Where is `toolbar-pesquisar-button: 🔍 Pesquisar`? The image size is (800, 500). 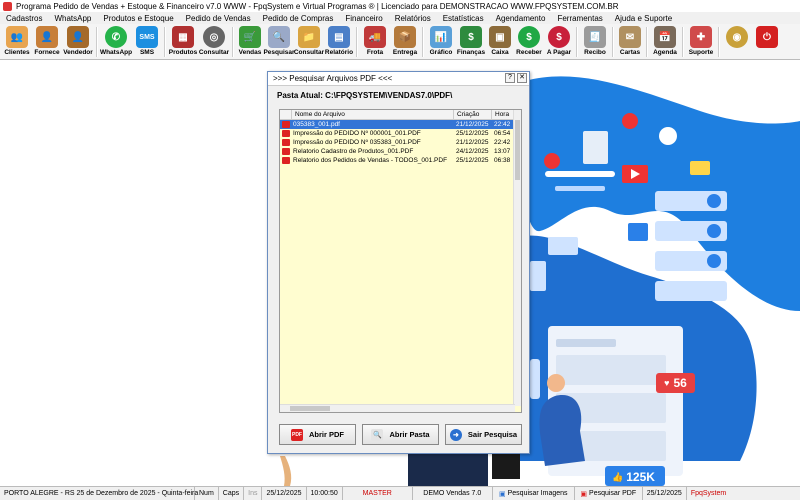
toolbar-pesquisar-button: 🔍 Pesquisar is located at coordinates (279, 42).